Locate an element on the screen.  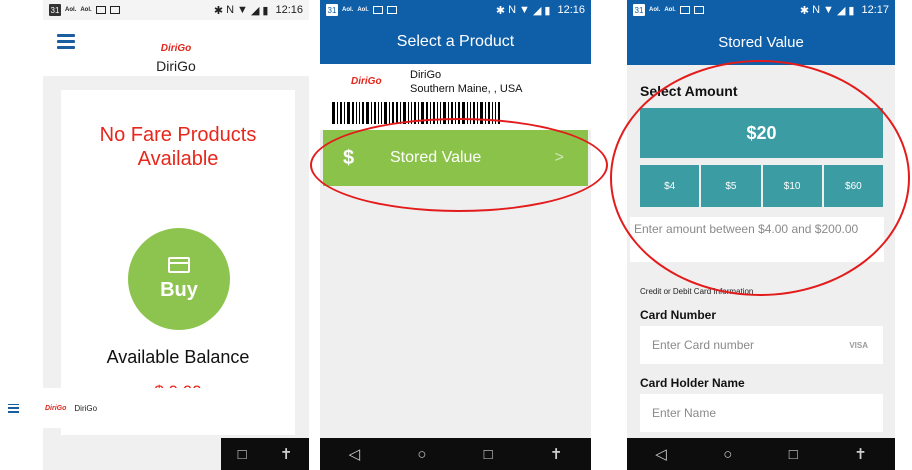
card-holder-input: Enter Name is located at coordinates (761, 413).